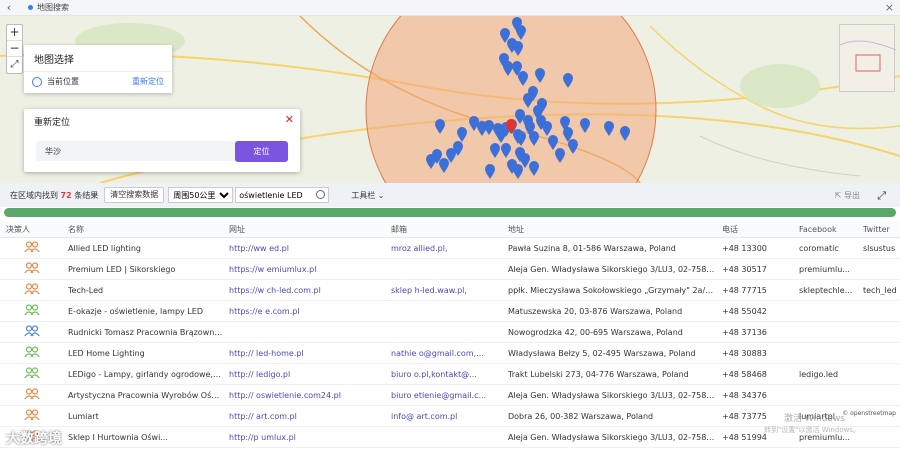  Describe the element at coordinates (889, 7) in the screenshot. I see `close-icon: ×` at that location.